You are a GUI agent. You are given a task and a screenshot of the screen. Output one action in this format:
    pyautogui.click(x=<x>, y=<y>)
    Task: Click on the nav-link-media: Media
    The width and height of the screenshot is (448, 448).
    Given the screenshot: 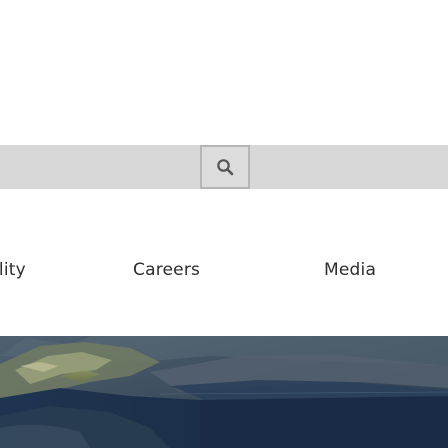 What is the action you would take?
    pyautogui.click(x=350, y=270)
    